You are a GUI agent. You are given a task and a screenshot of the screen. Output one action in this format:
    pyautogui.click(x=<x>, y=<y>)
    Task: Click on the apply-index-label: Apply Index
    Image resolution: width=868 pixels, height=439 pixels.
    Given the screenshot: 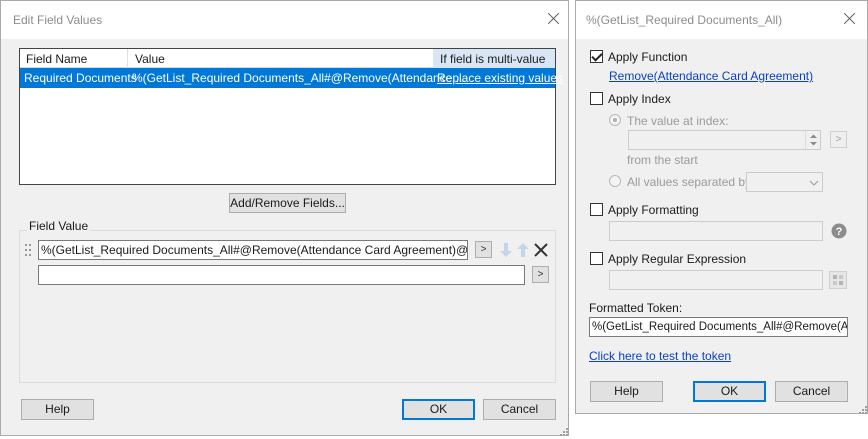 What is the action you would take?
    pyautogui.click(x=639, y=99)
    